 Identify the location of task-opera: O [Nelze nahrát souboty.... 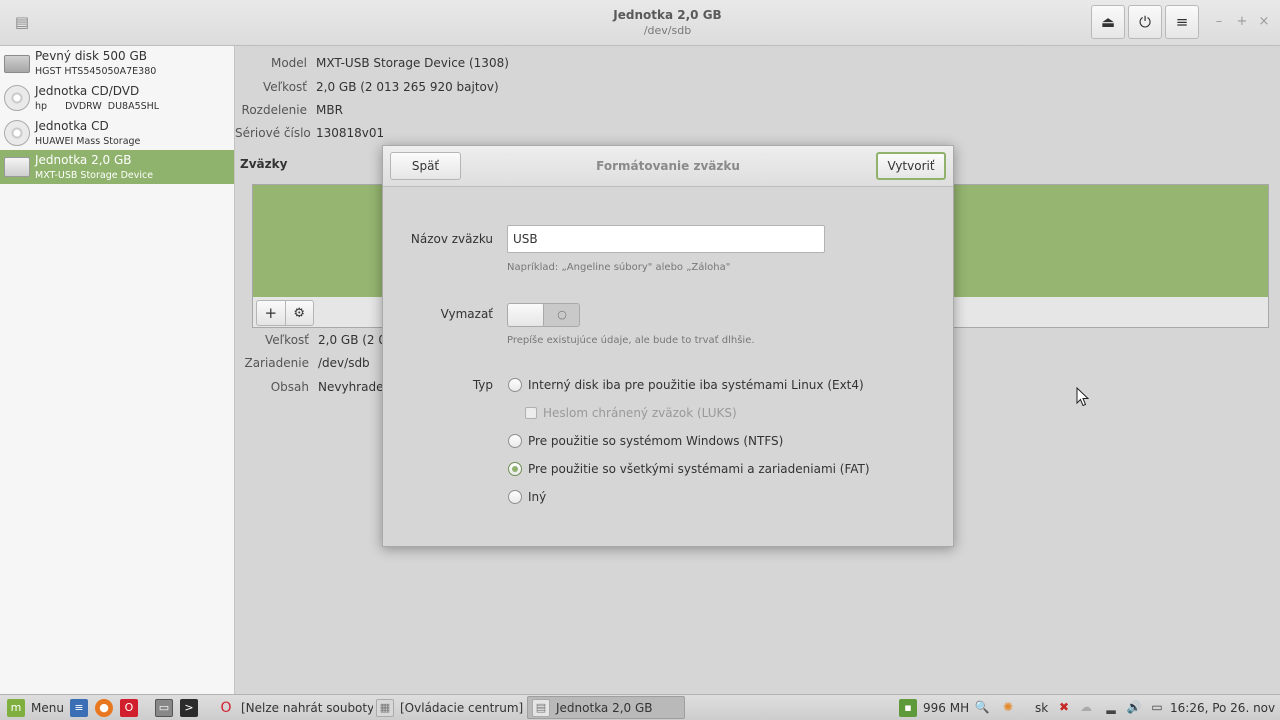
(293, 707).